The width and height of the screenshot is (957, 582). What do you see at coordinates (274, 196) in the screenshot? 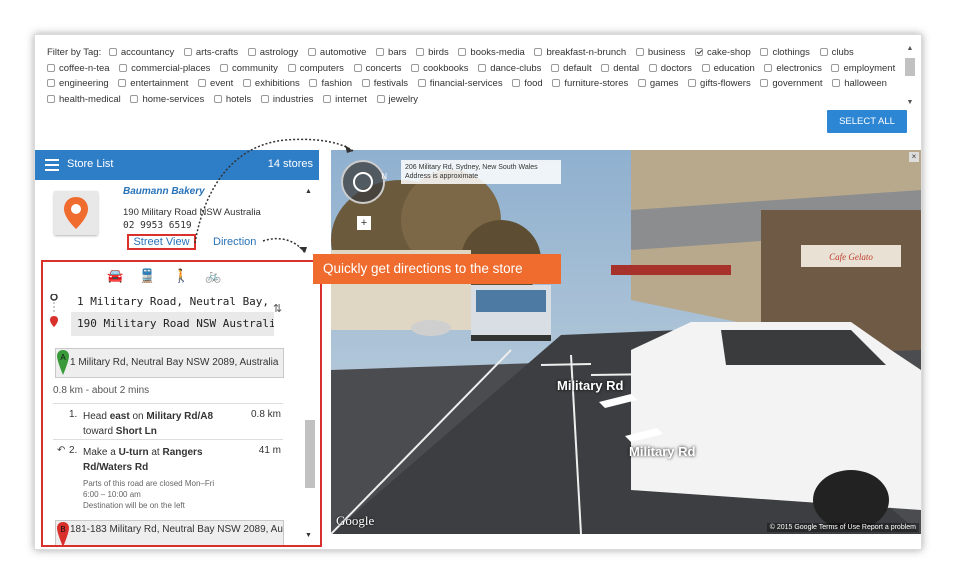
I see `annotation-arrows` at bounding box center [274, 196].